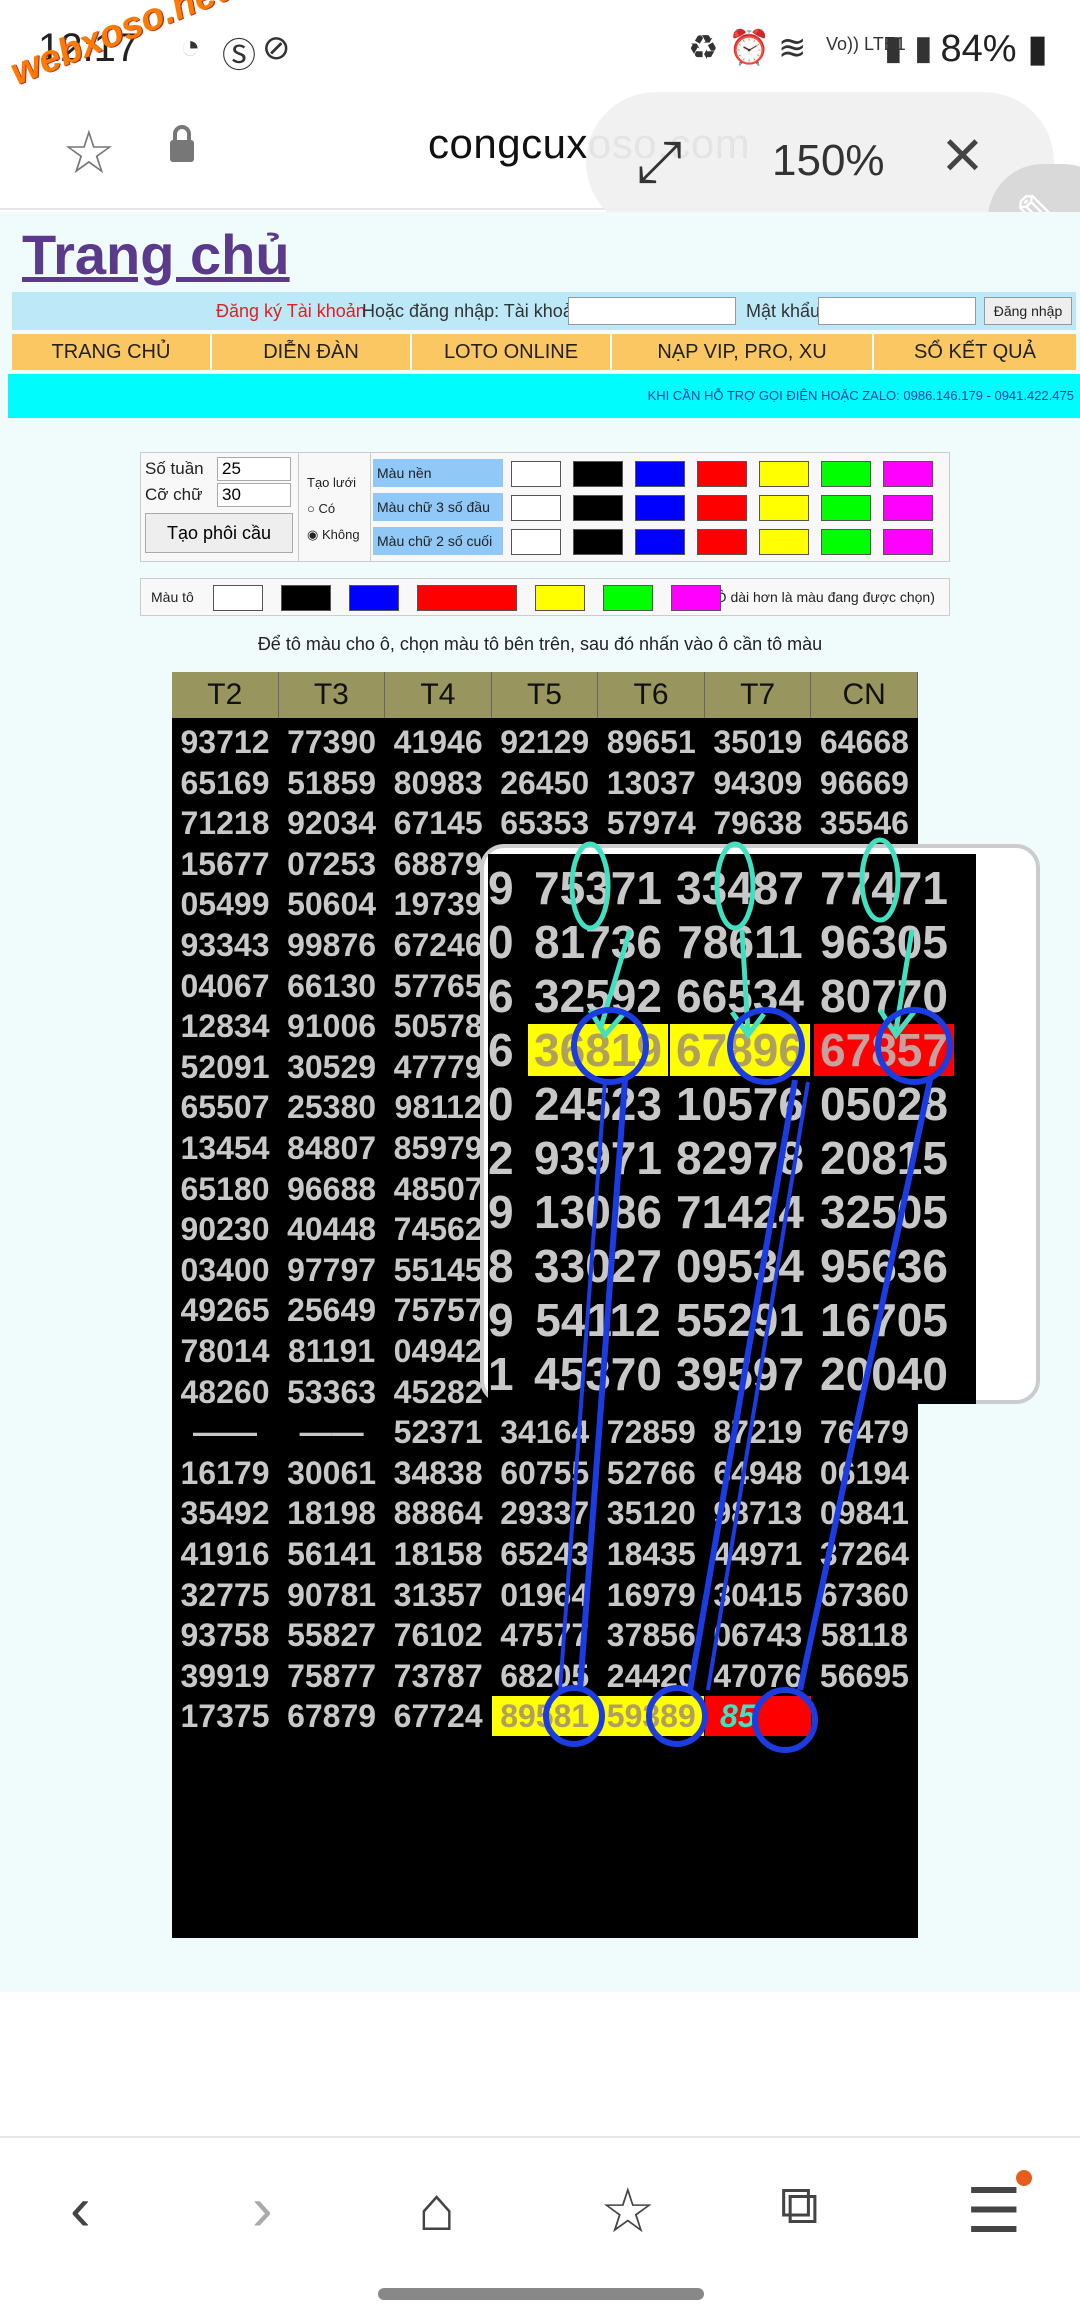 This screenshot has height=2316, width=1080. What do you see at coordinates (225, 1392) in the screenshot?
I see `grid-cell: 48260` at bounding box center [225, 1392].